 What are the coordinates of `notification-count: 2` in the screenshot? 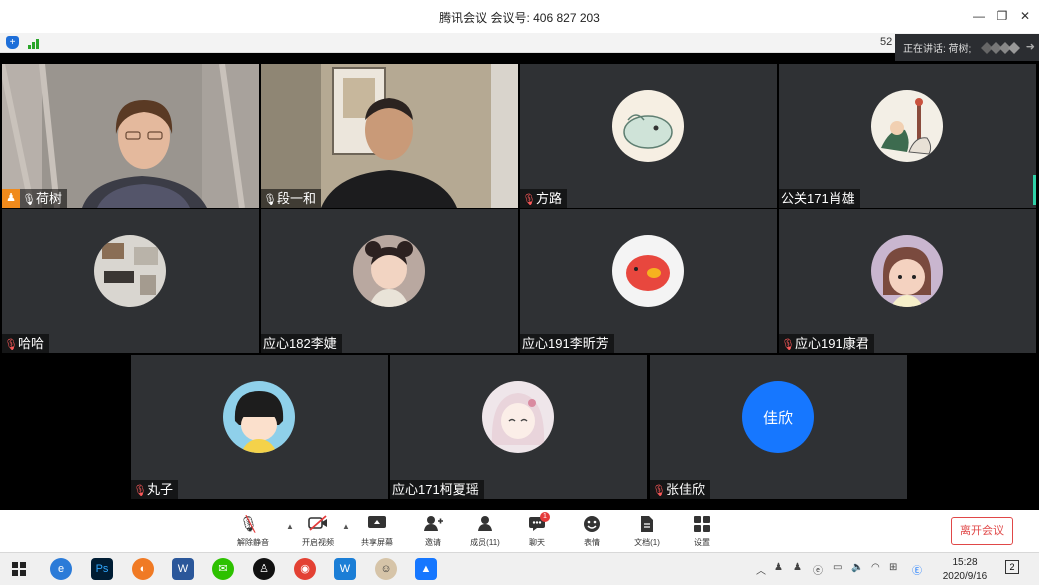 It's located at (1012, 567).